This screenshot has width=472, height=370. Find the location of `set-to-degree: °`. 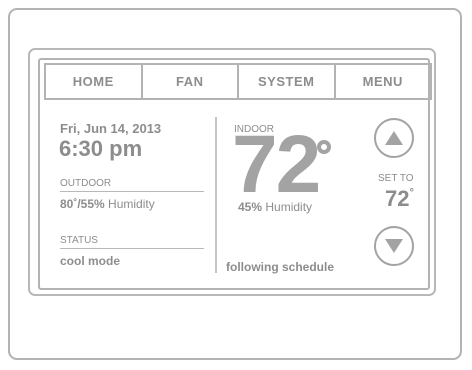

set-to-degree: ° is located at coordinates (411, 193).